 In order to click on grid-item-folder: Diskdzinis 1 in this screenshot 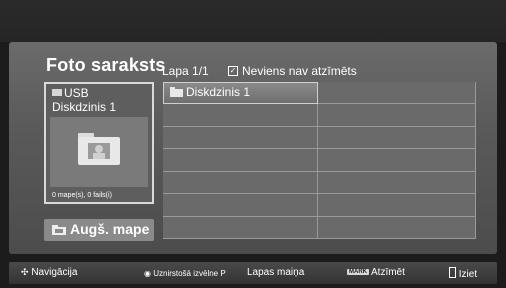, I will do `click(240, 93)`.